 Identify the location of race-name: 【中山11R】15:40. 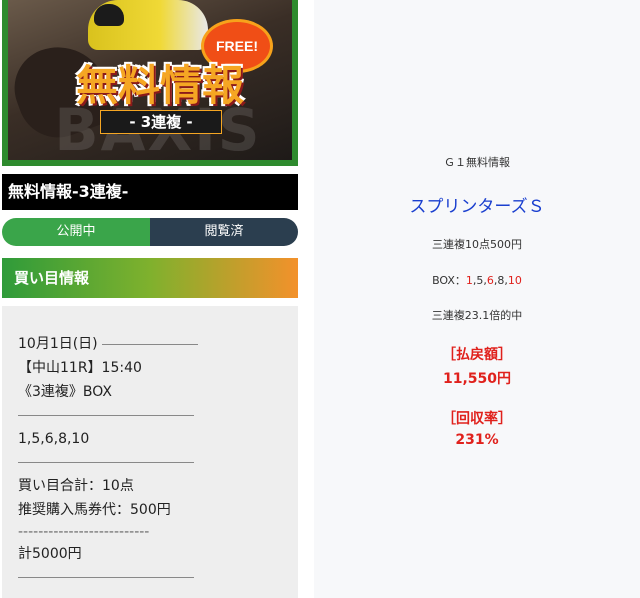
(80, 368).